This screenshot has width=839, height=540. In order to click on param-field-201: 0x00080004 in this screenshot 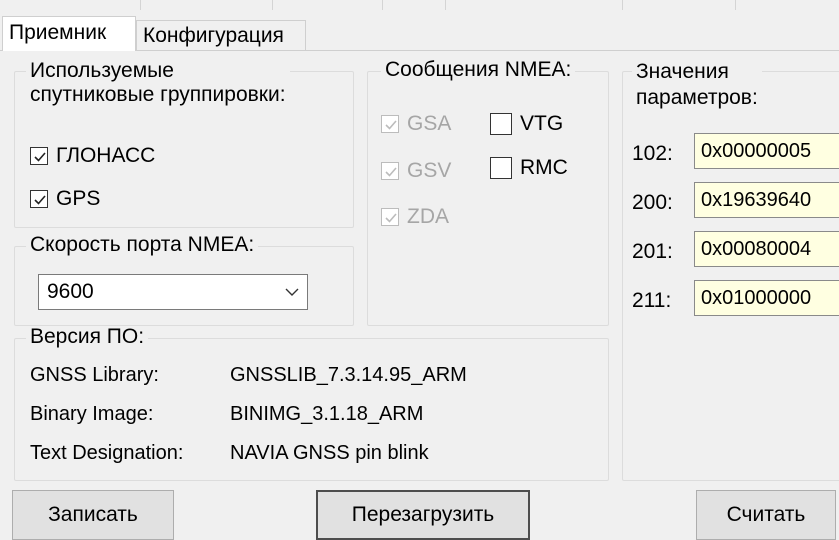, I will do `click(766, 249)`.